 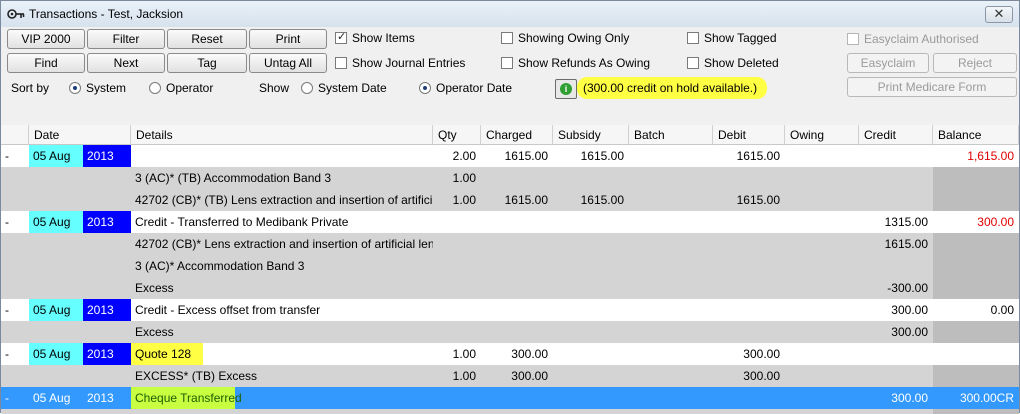 What do you see at coordinates (591, 135) in the screenshot?
I see `header-subsidy: Subsidy` at bounding box center [591, 135].